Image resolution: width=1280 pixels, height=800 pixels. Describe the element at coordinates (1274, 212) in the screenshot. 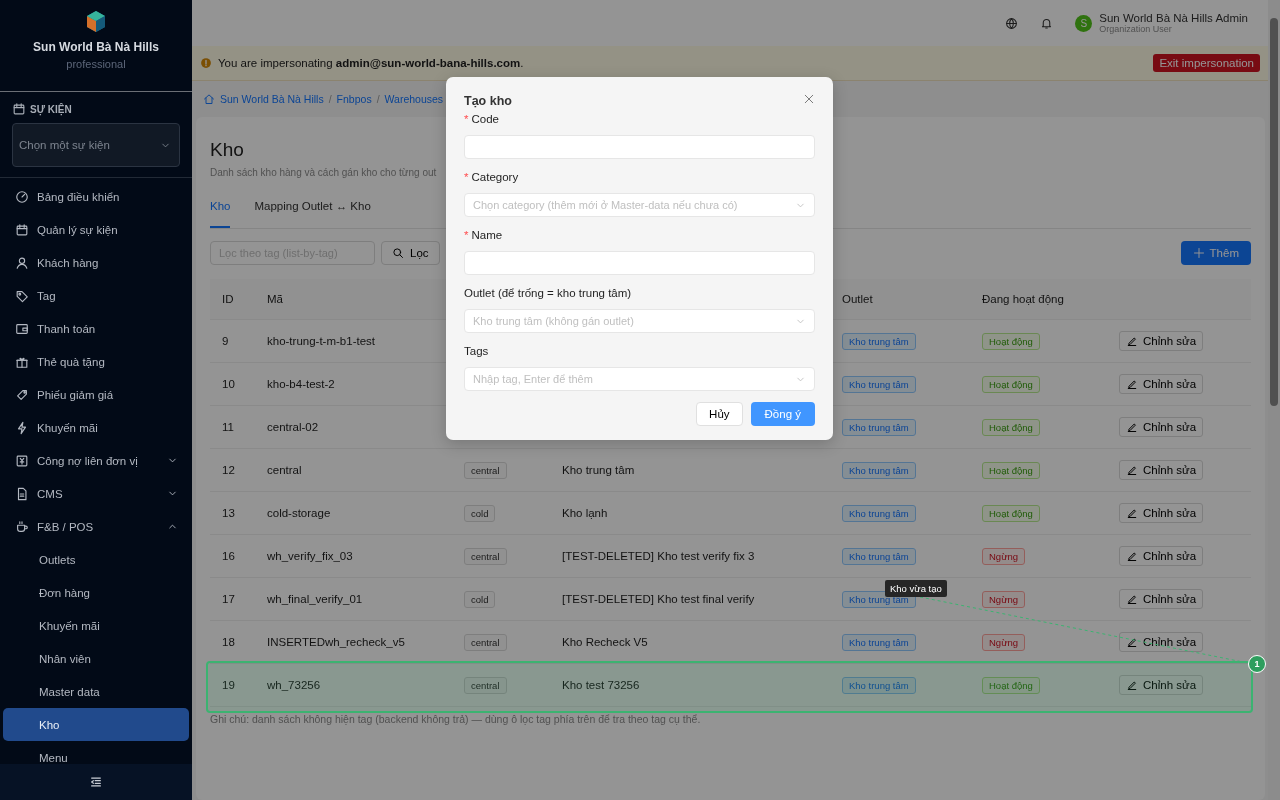

I see `scrollbar-thumb` at that location.